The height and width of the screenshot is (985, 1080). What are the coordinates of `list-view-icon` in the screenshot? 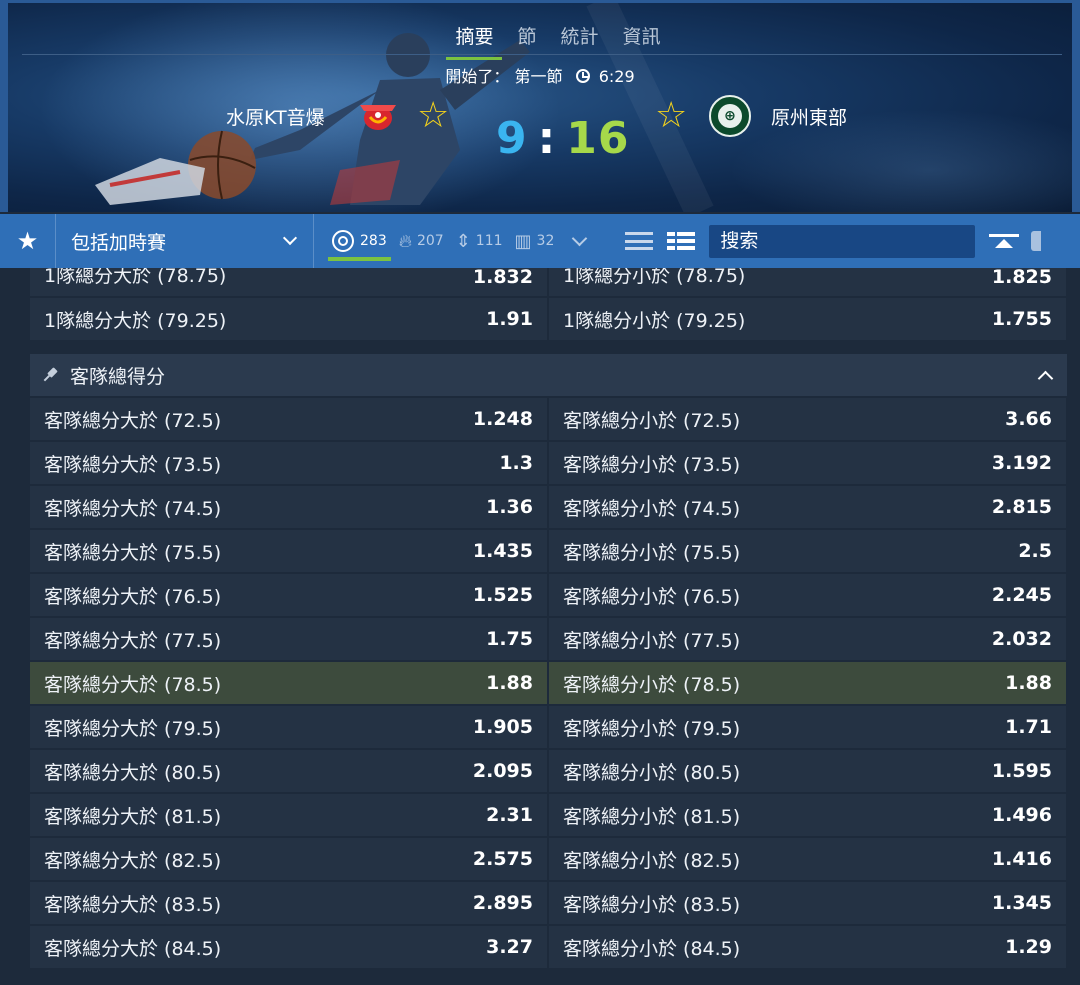 It's located at (639, 241).